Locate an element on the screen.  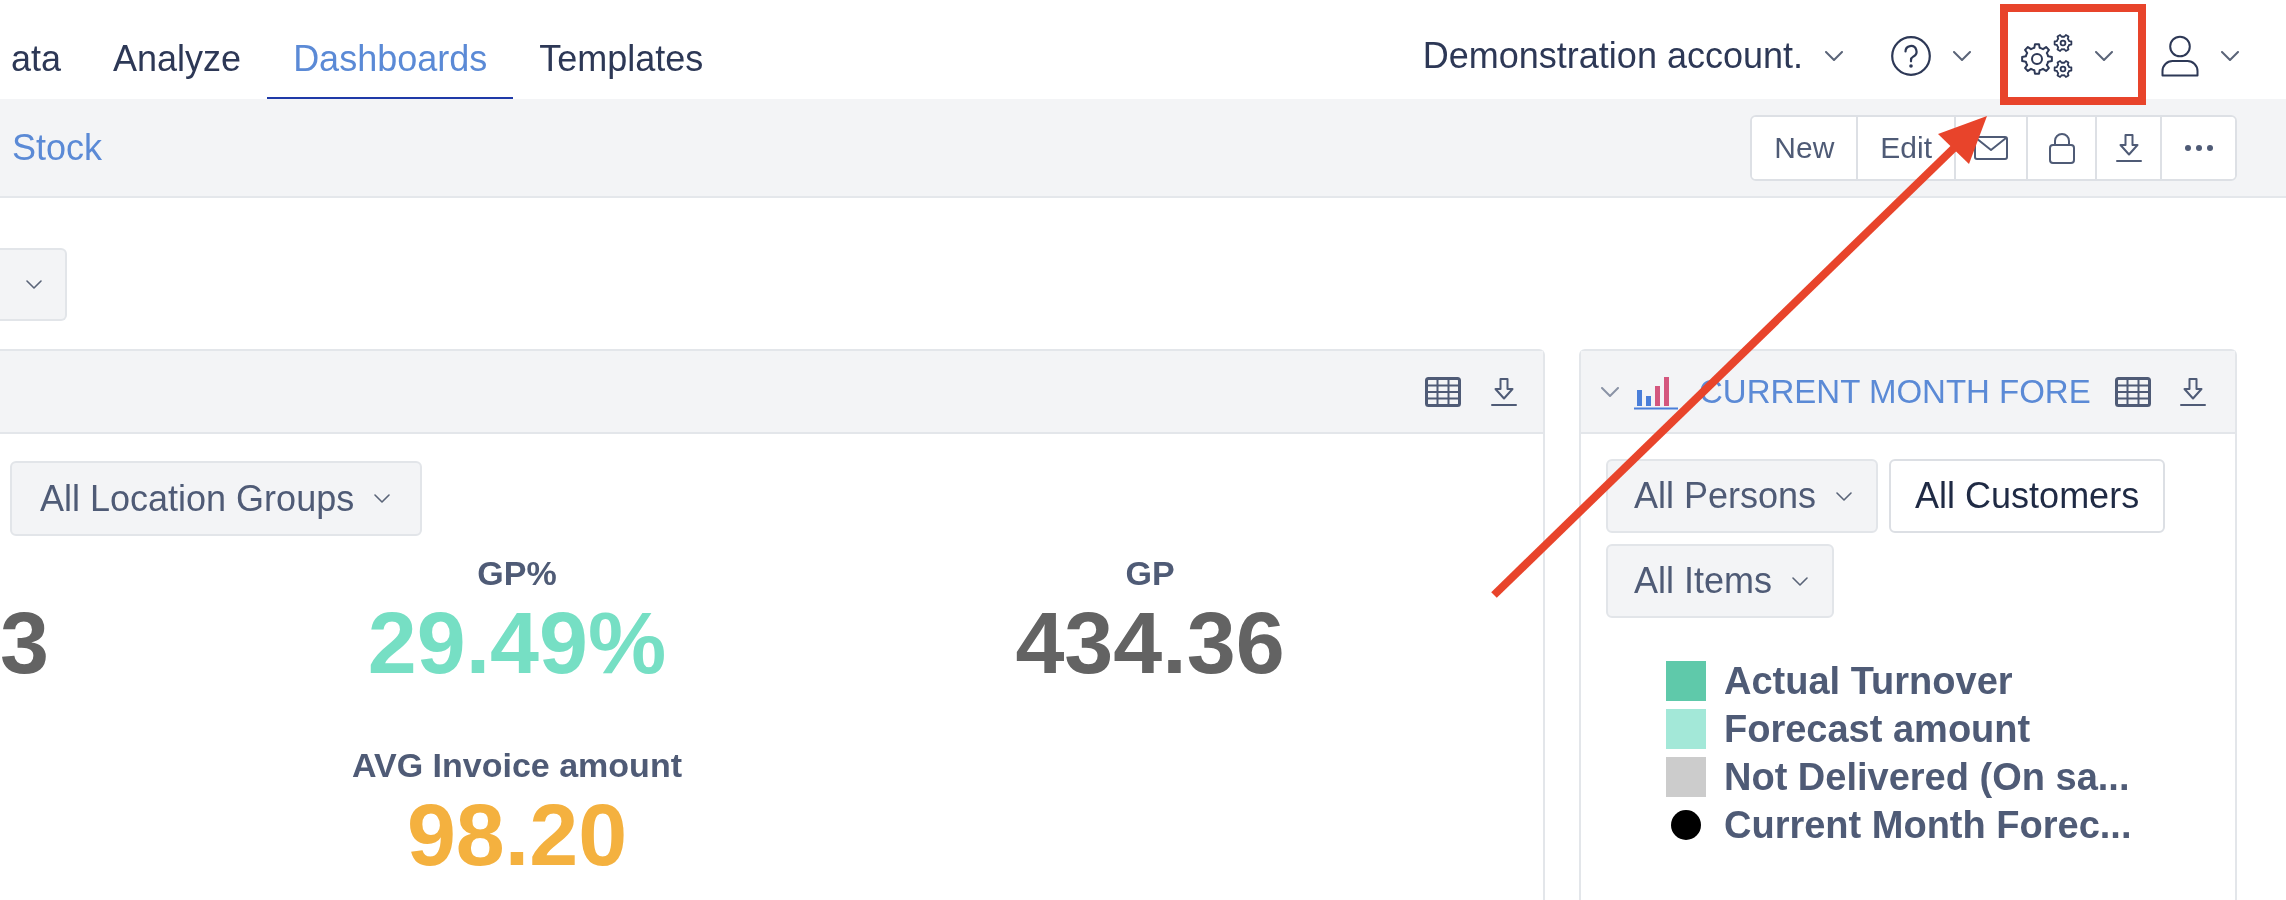
mail-icon is located at coordinates (1991, 147).